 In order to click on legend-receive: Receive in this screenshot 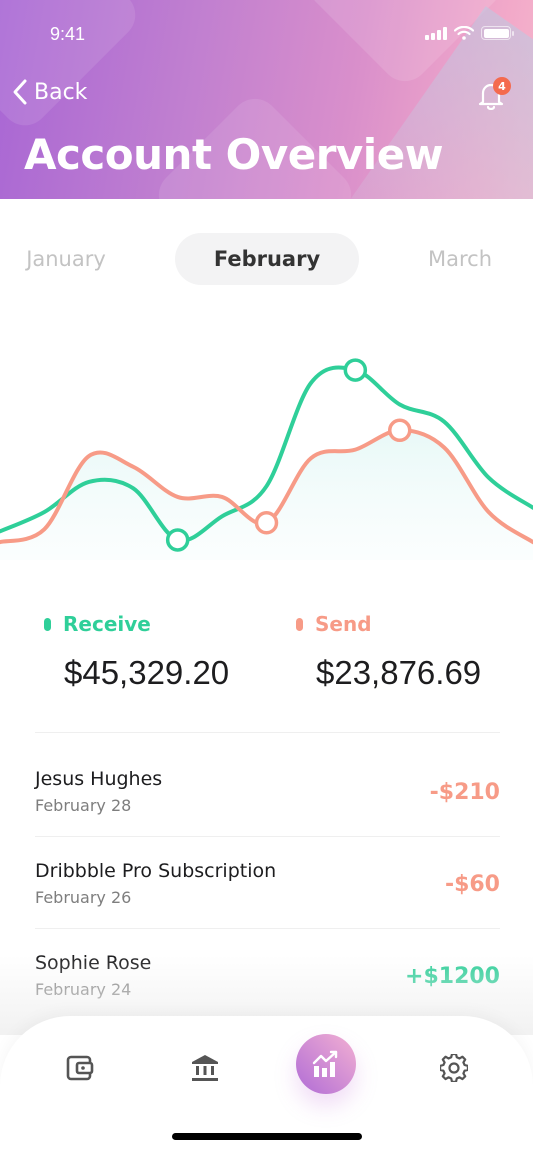, I will do `click(97, 624)`.